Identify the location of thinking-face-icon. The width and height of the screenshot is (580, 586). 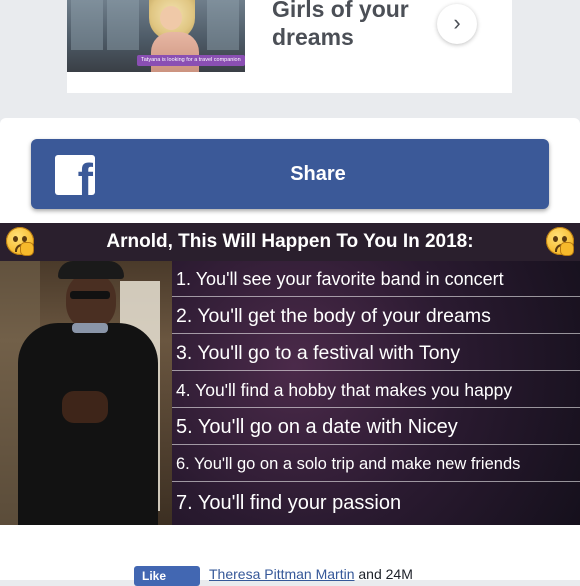
(560, 241).